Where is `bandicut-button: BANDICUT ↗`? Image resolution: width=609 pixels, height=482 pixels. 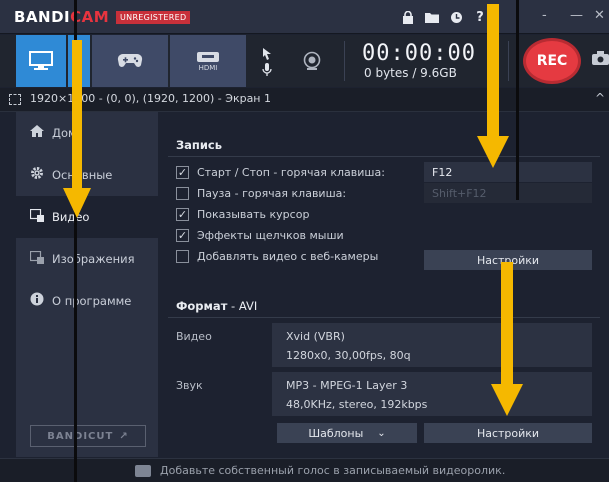
bandicut-button: BANDICUT ↗ is located at coordinates (88, 436).